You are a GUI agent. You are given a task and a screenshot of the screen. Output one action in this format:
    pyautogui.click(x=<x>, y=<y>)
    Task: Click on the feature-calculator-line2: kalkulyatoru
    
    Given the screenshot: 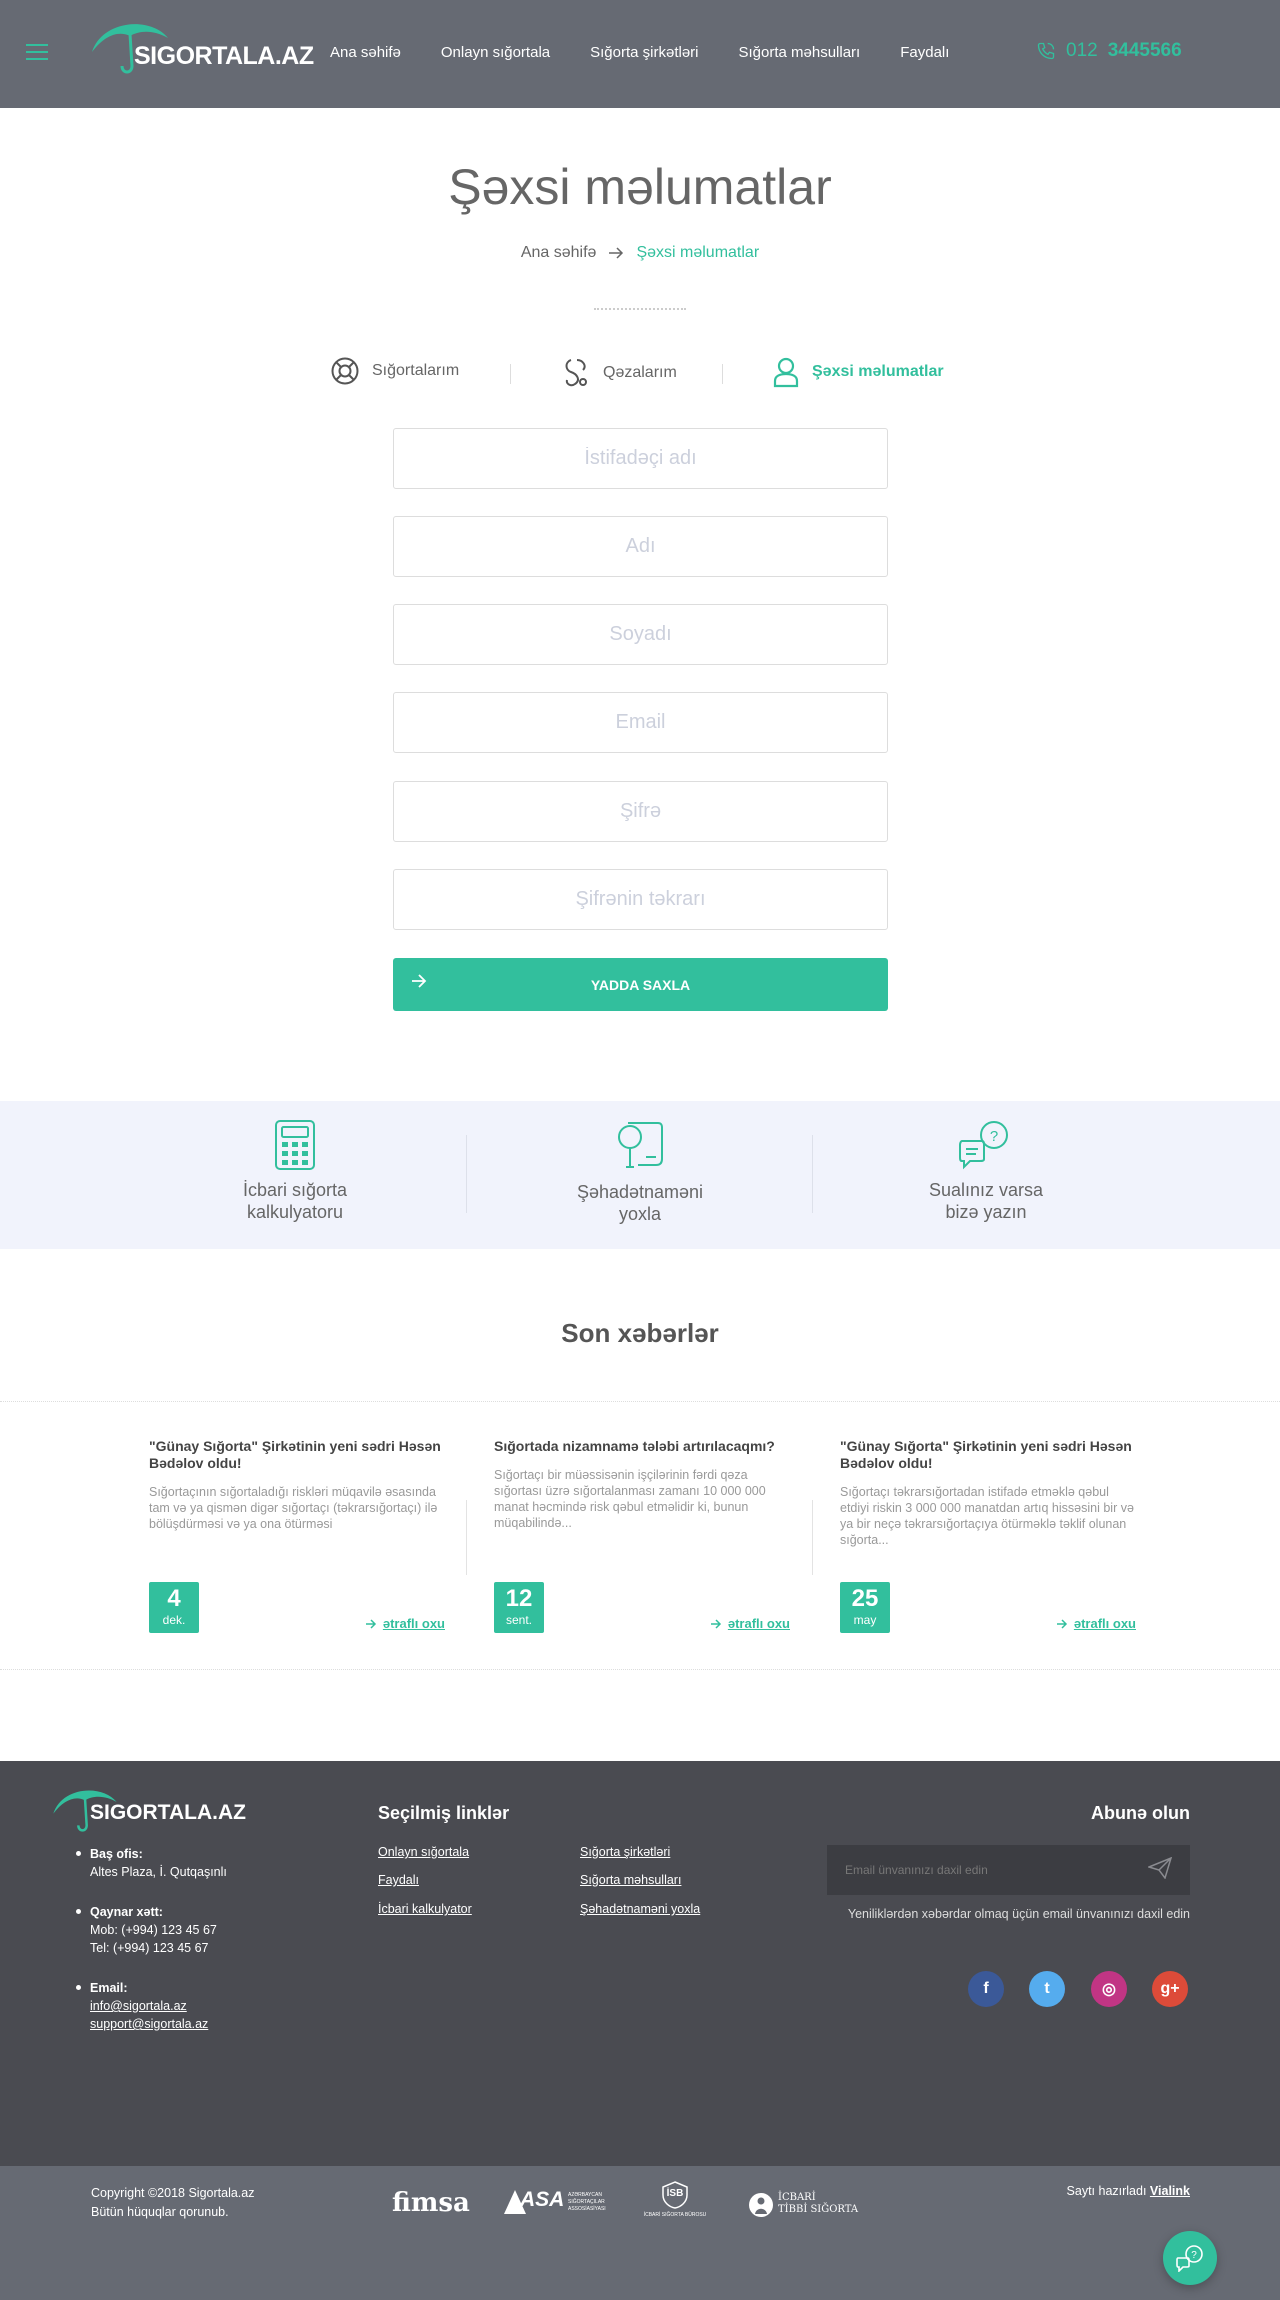 What is the action you would take?
    pyautogui.click(x=295, y=1212)
    